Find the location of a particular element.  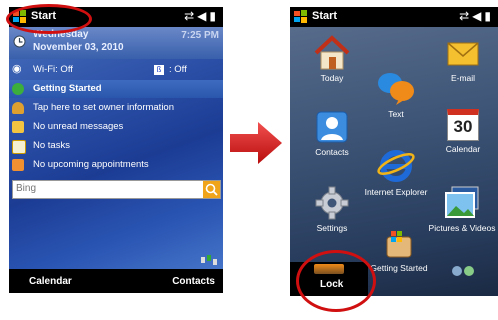

owner-info-row: Tap here to set owner information is located at coordinates (116, 108).